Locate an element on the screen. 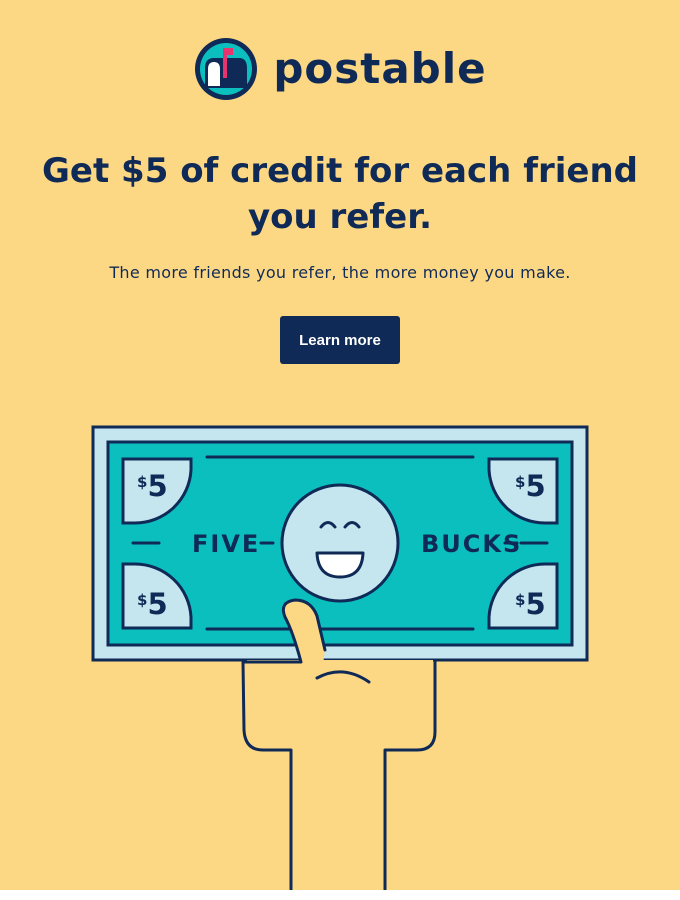 This screenshot has height=900, width=680. brand-wordmark: postable is located at coordinates (380, 68).